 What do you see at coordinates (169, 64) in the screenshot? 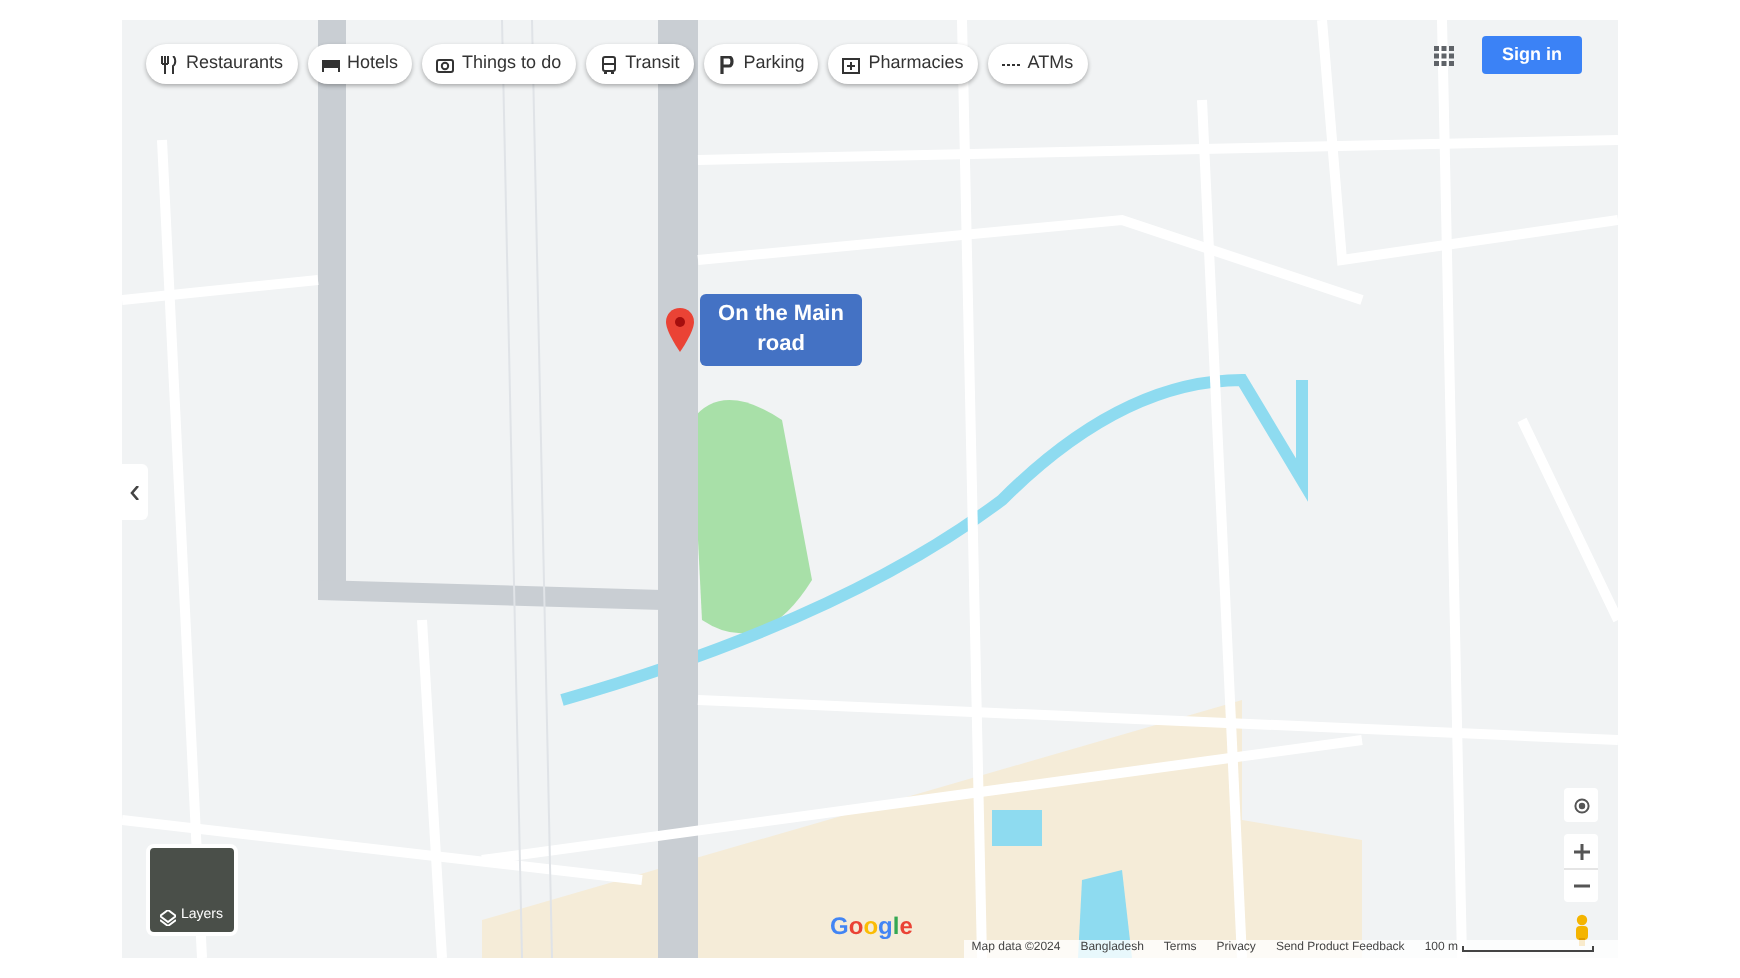
I see `fork-knife-icon` at bounding box center [169, 64].